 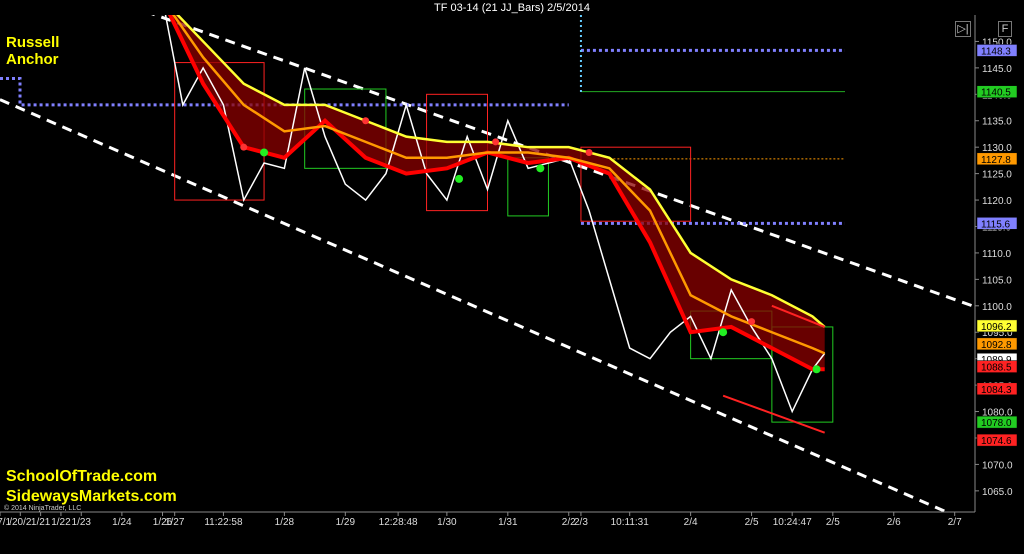 I want to click on y-tick-label-0: 1065.0, so click(x=997, y=492).